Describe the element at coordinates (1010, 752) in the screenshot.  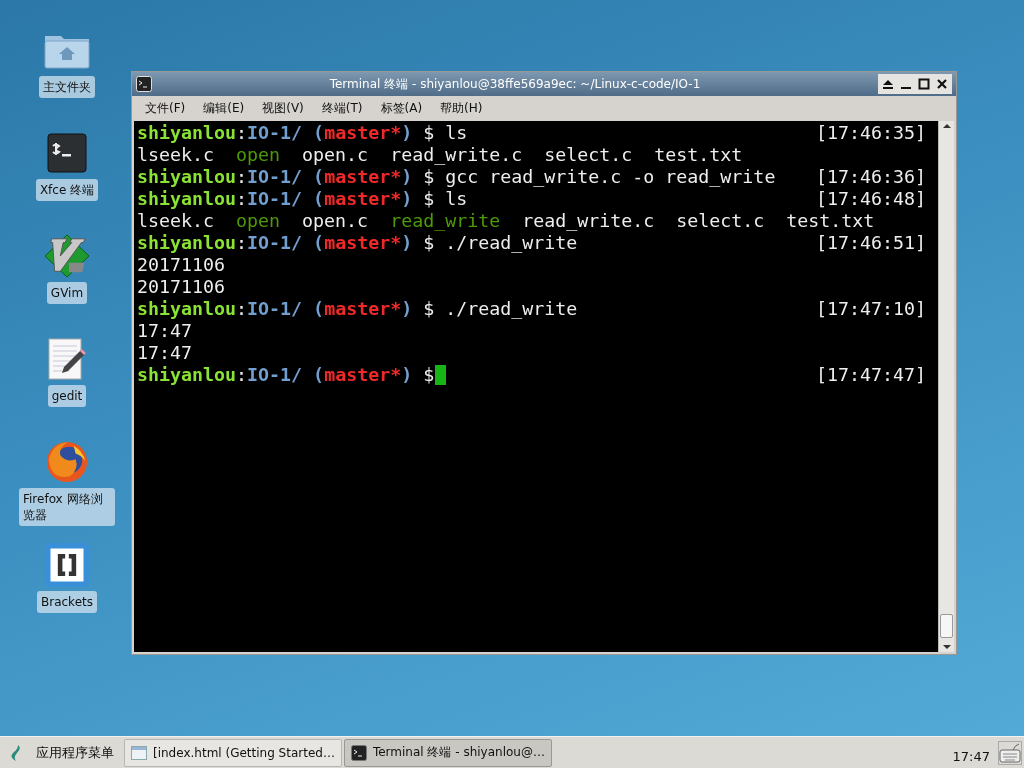
I see `keyboard-icon` at that location.